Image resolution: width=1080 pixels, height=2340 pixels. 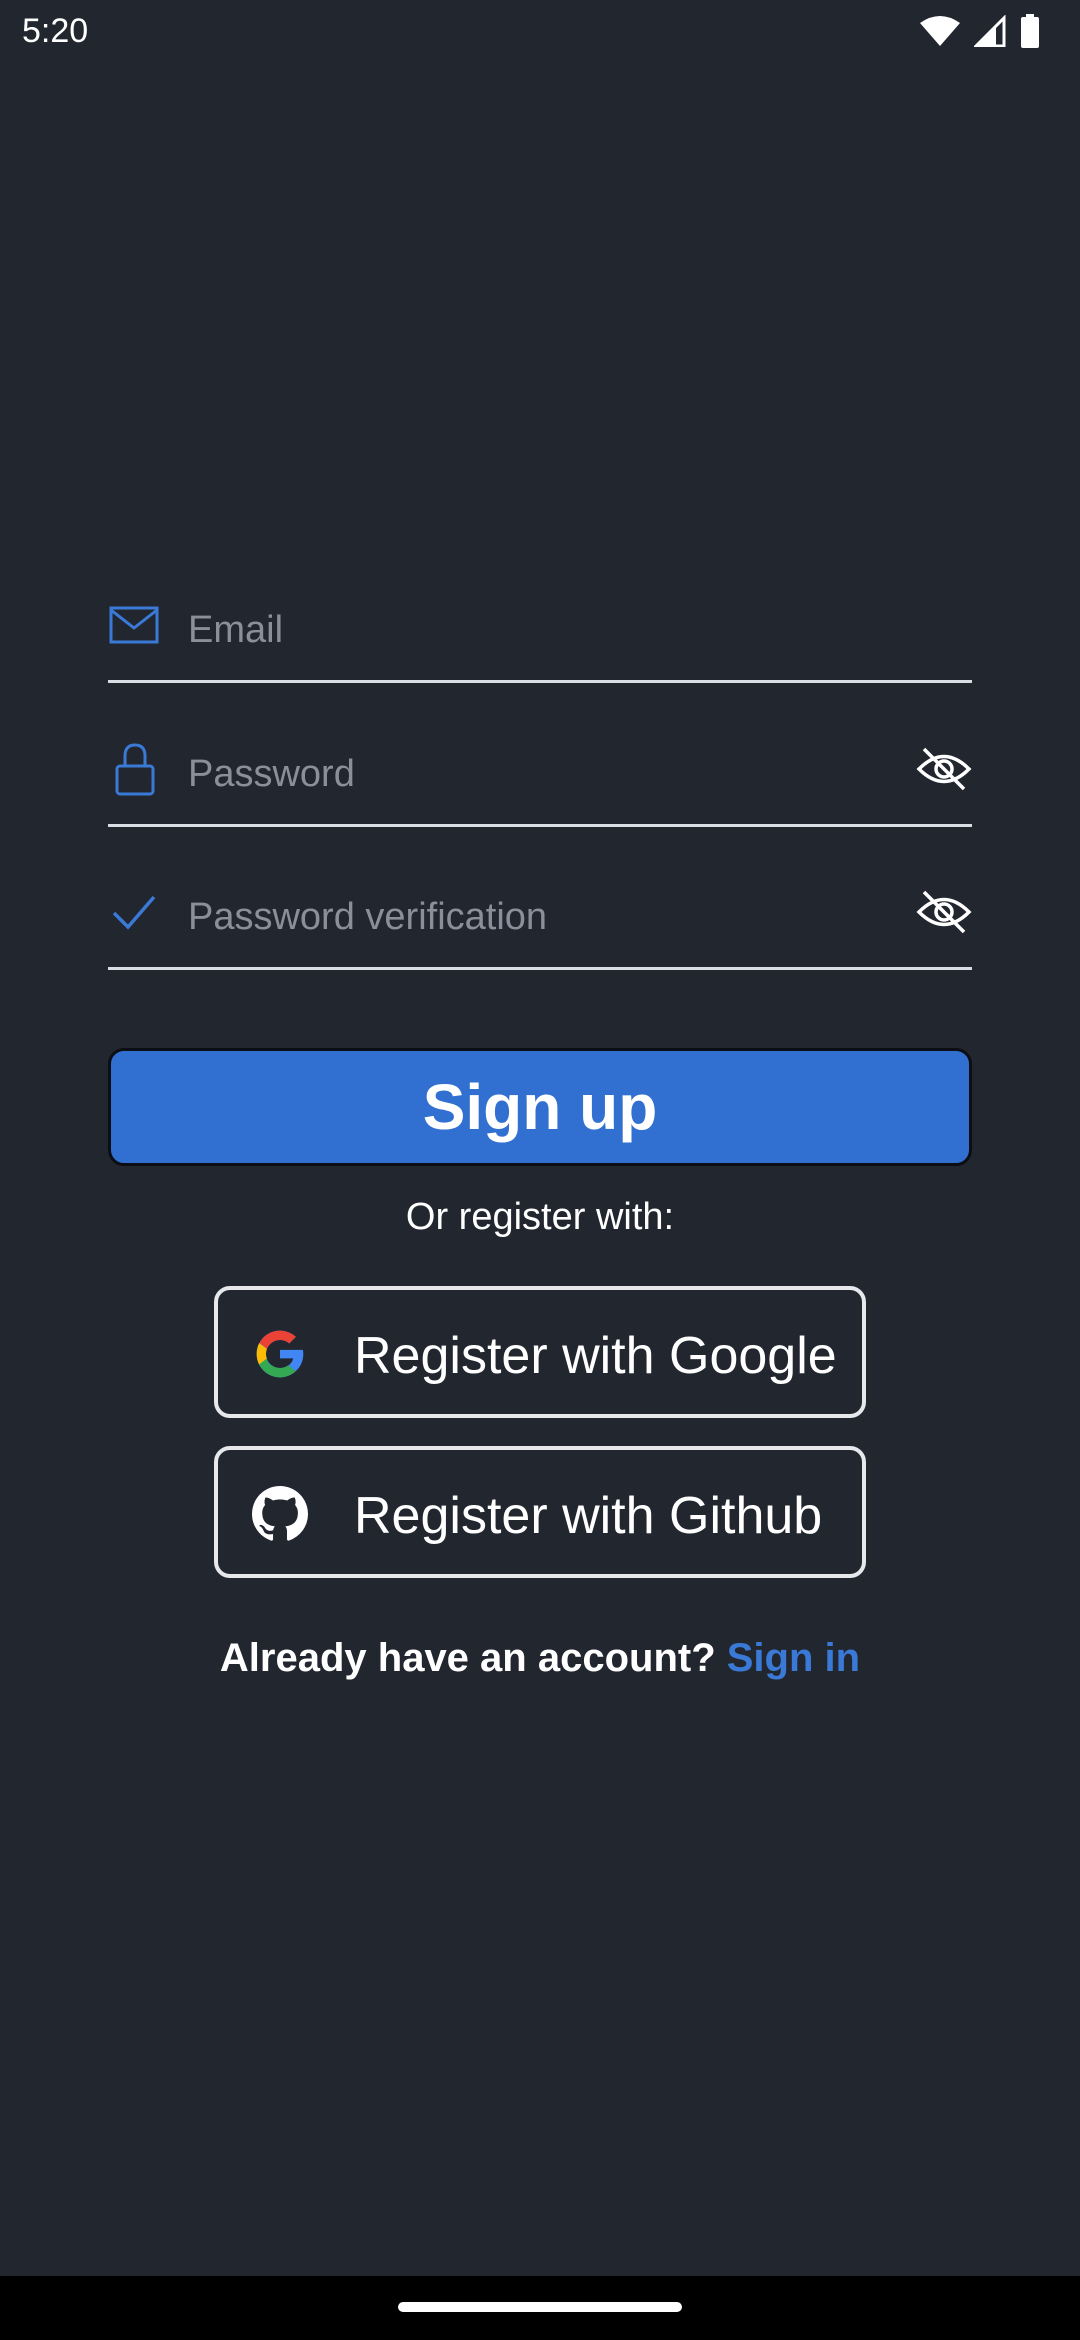 I want to click on register-github-label: Register with Github, so click(x=588, y=1516).